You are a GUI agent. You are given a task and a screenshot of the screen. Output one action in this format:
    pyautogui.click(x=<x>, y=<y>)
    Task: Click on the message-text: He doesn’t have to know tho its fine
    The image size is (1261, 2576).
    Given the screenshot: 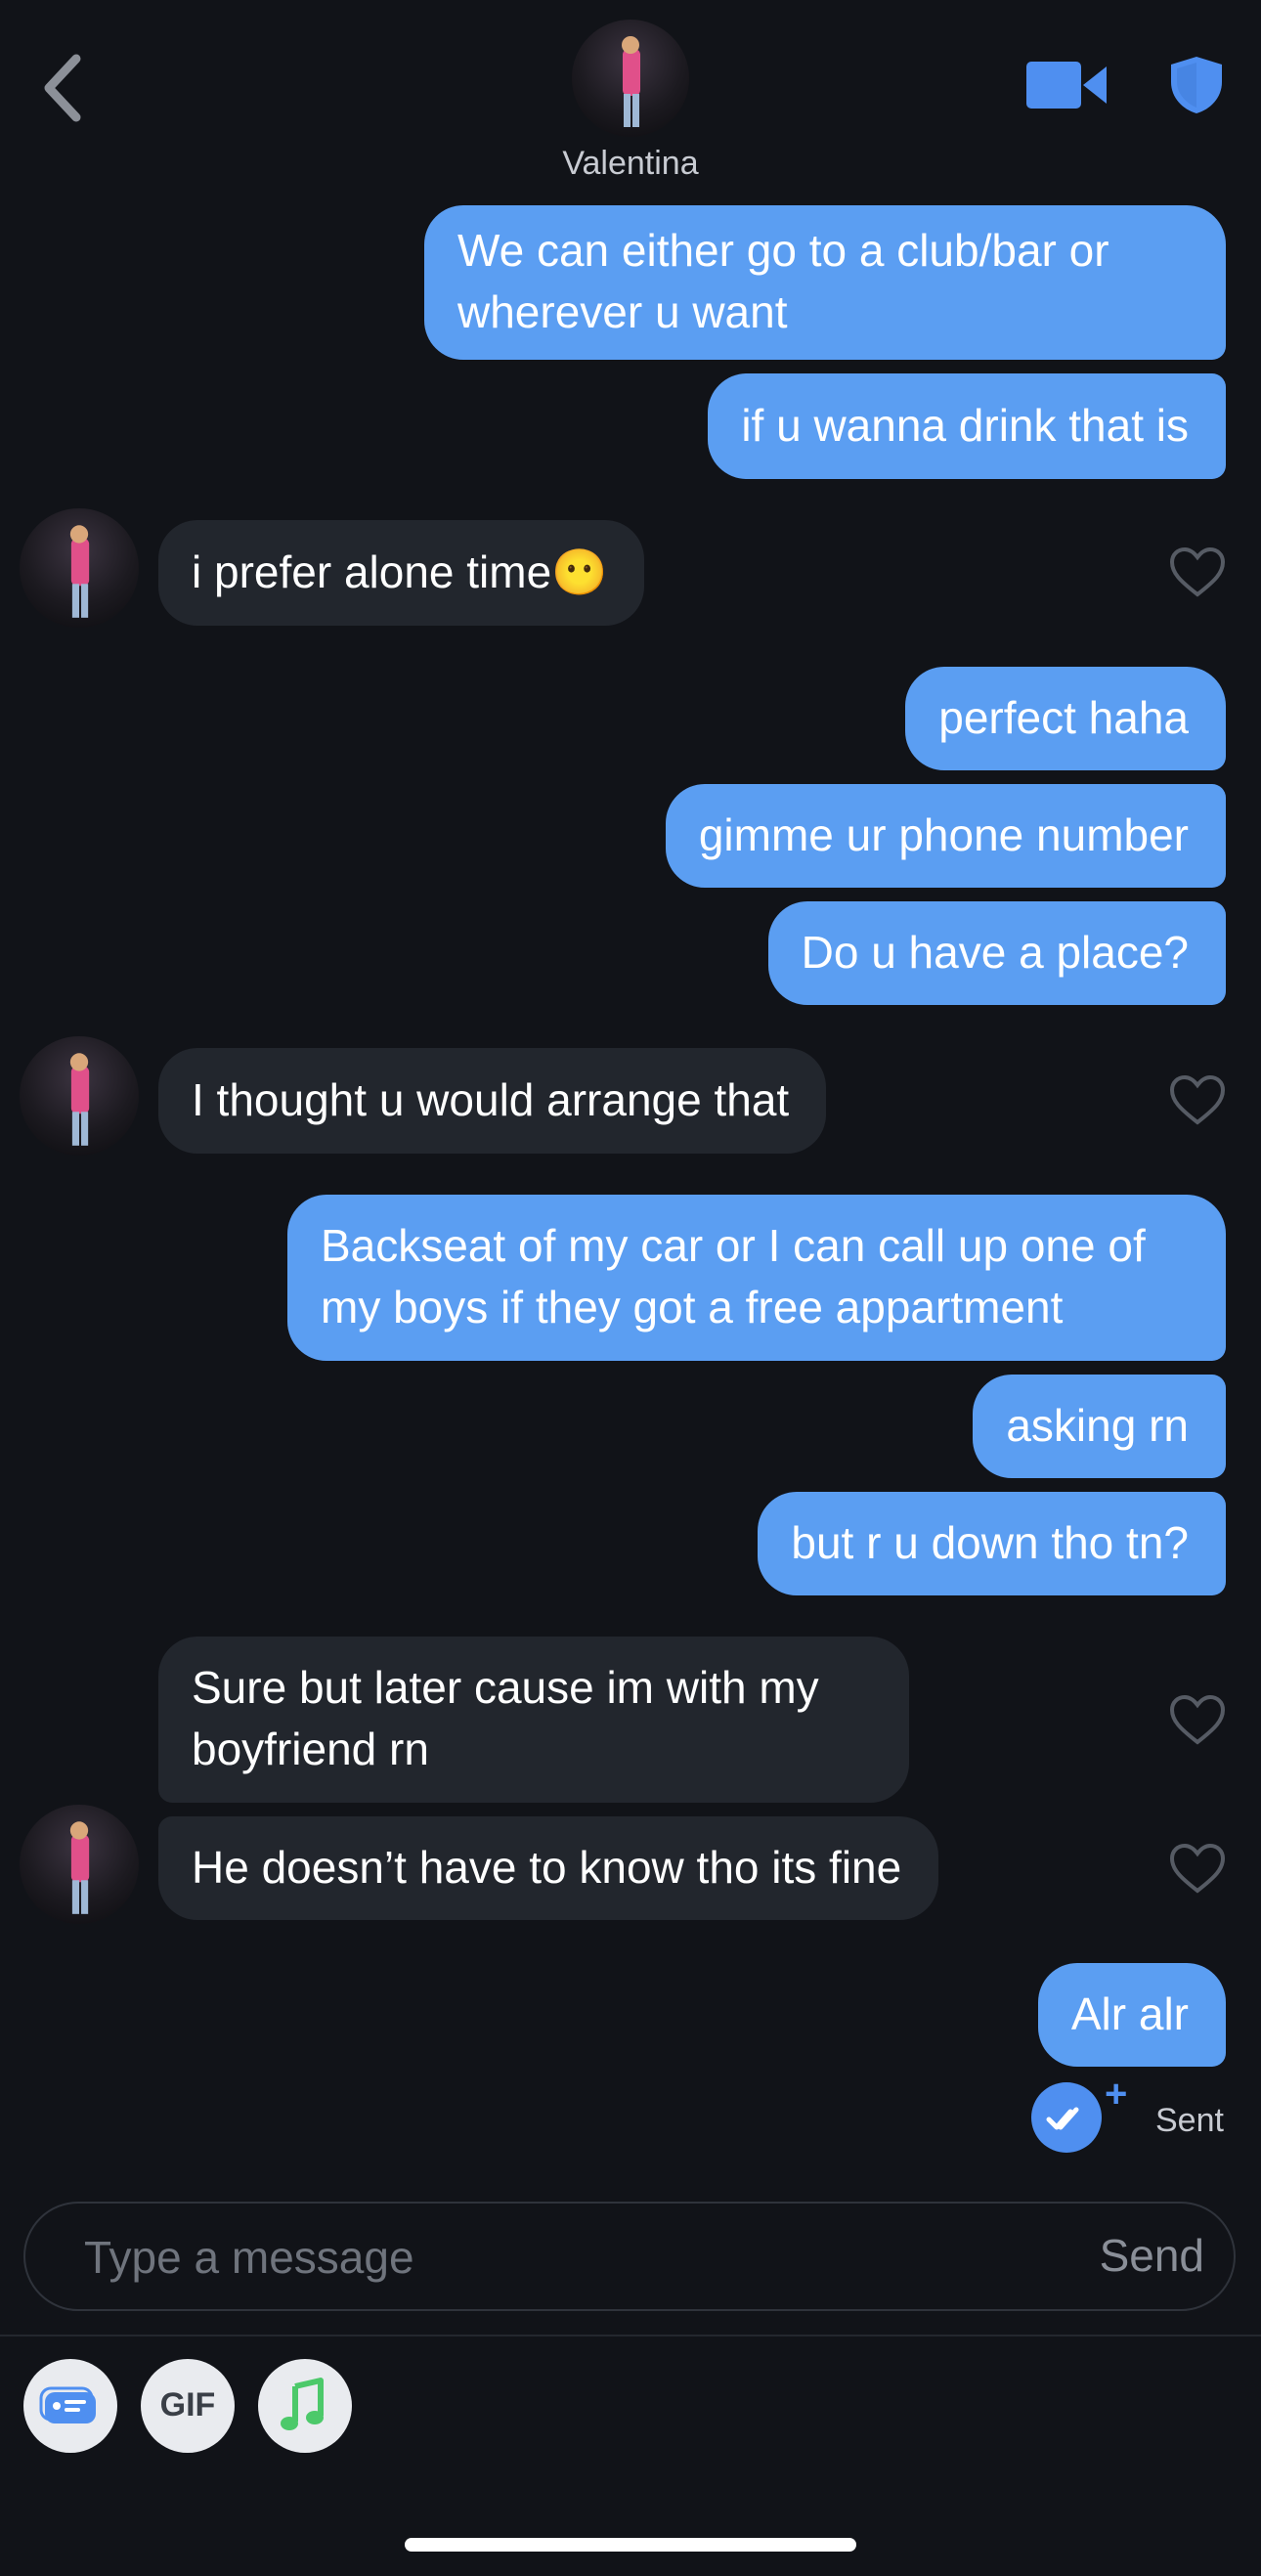 What is the action you would take?
    pyautogui.click(x=547, y=1867)
    